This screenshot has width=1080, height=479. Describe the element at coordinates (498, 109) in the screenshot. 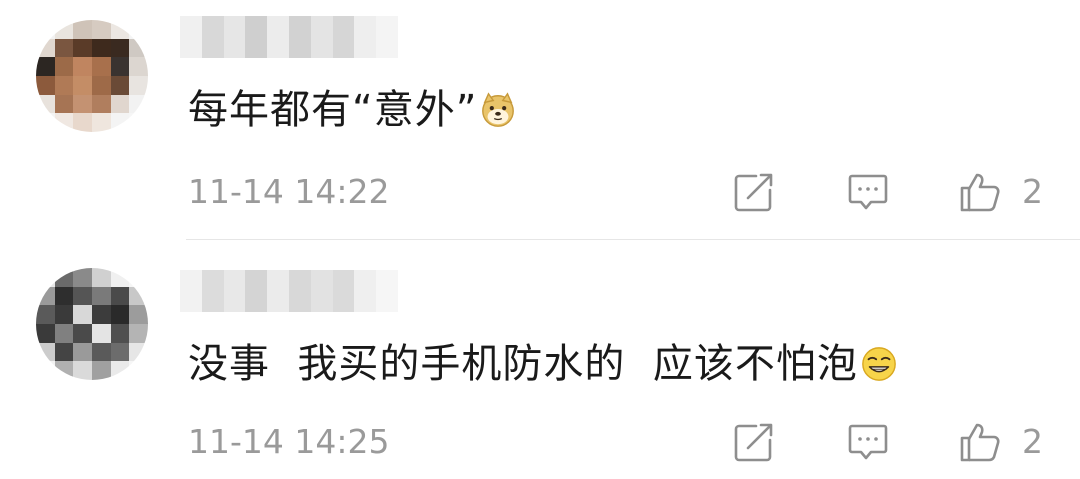

I see `doge-emoji` at that location.